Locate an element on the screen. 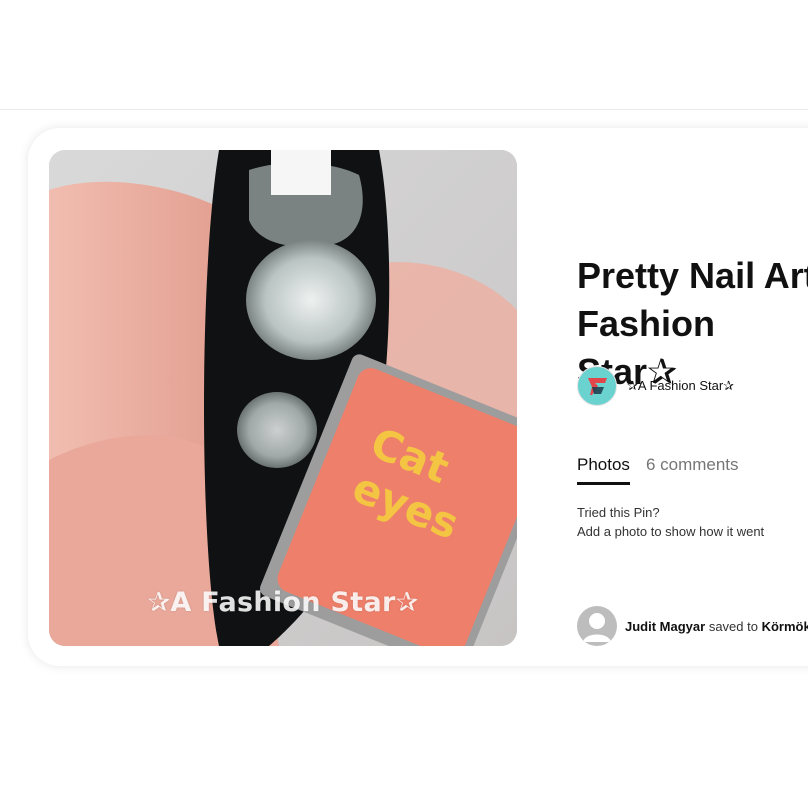 The height and width of the screenshot is (808, 808). creator-profile: ✰A Fashion Star✰ is located at coordinates (655, 386).